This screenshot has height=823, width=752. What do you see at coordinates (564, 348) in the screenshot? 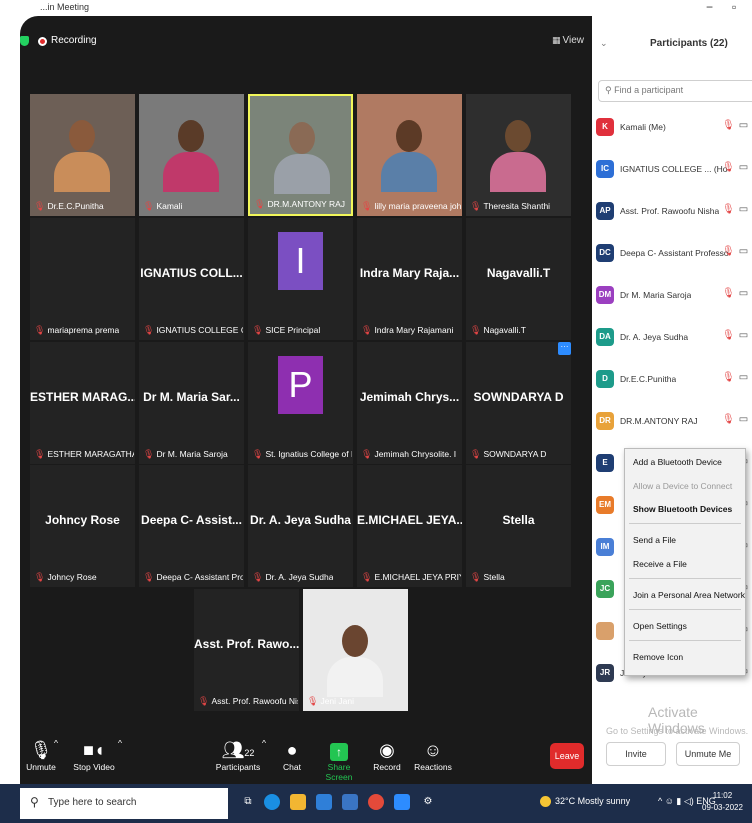
I see `more-options-icon: ···` at bounding box center [564, 348].